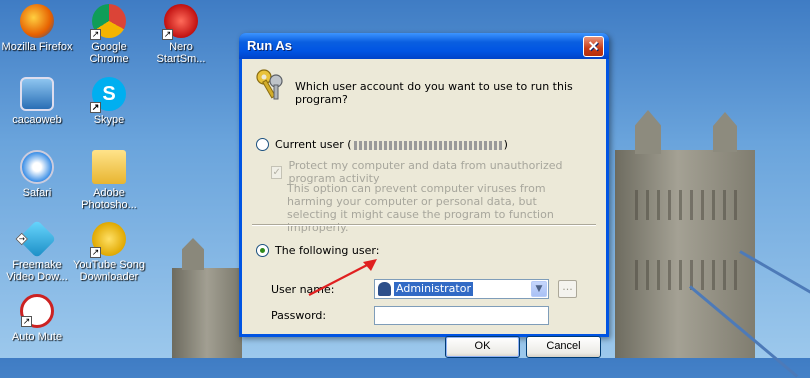 This screenshot has height=378, width=810. Describe the element at coordinates (37, 21) in the screenshot. I see `firefox-icon` at that location.